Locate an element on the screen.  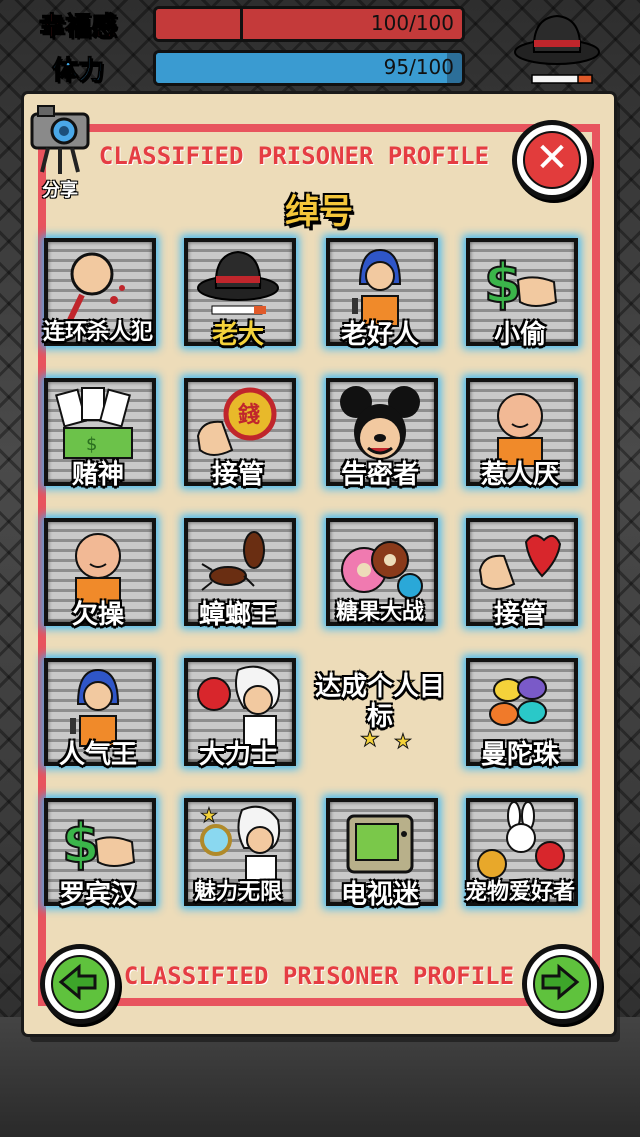
stamina-bar: 95/100 is located at coordinates (309, 68).